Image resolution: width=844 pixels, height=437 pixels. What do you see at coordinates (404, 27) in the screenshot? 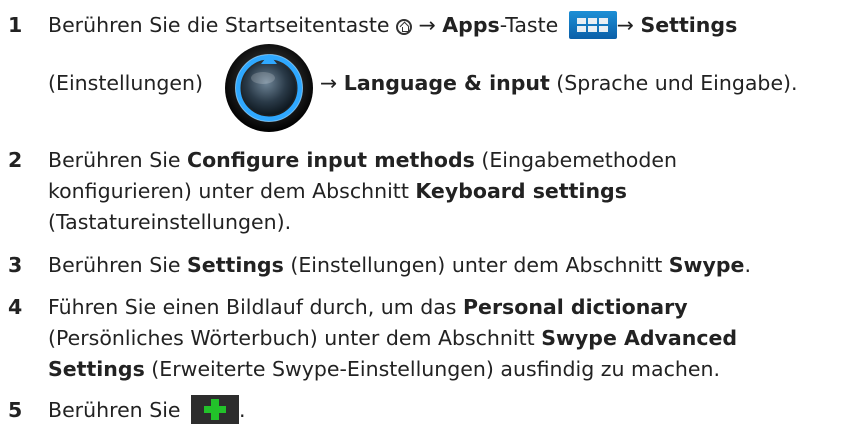
I see `home-icon` at bounding box center [404, 27].